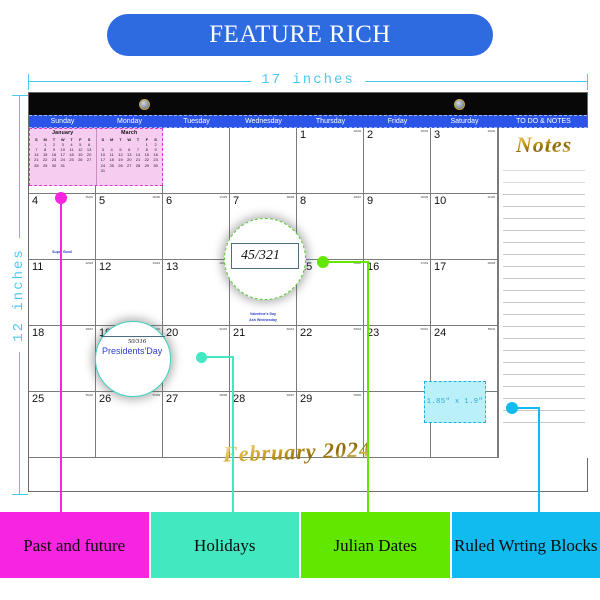  I want to click on height-label: 12 inches, so click(19, 295).